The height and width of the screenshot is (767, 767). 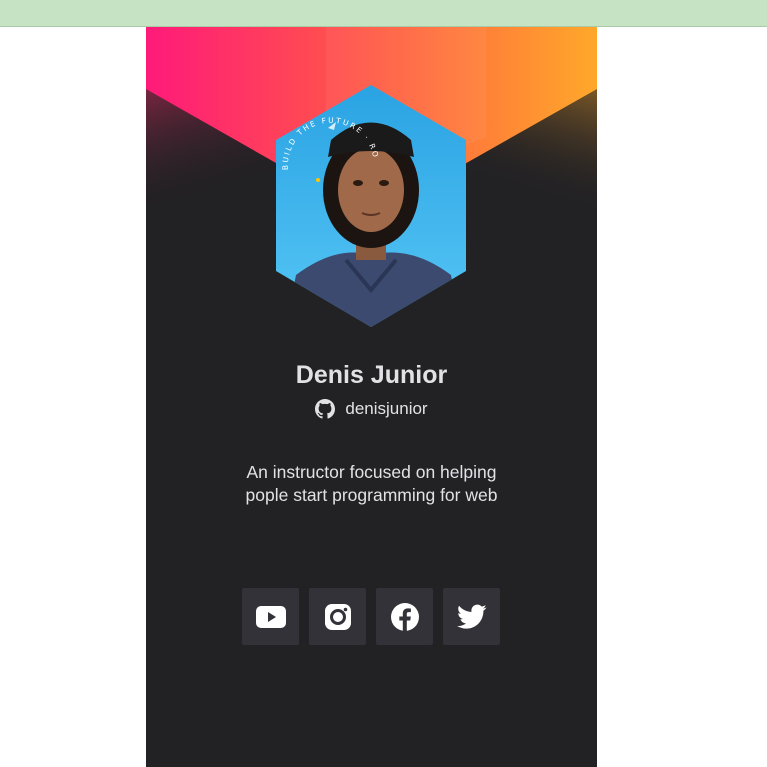 I want to click on top-bar, so click(x=383, y=13).